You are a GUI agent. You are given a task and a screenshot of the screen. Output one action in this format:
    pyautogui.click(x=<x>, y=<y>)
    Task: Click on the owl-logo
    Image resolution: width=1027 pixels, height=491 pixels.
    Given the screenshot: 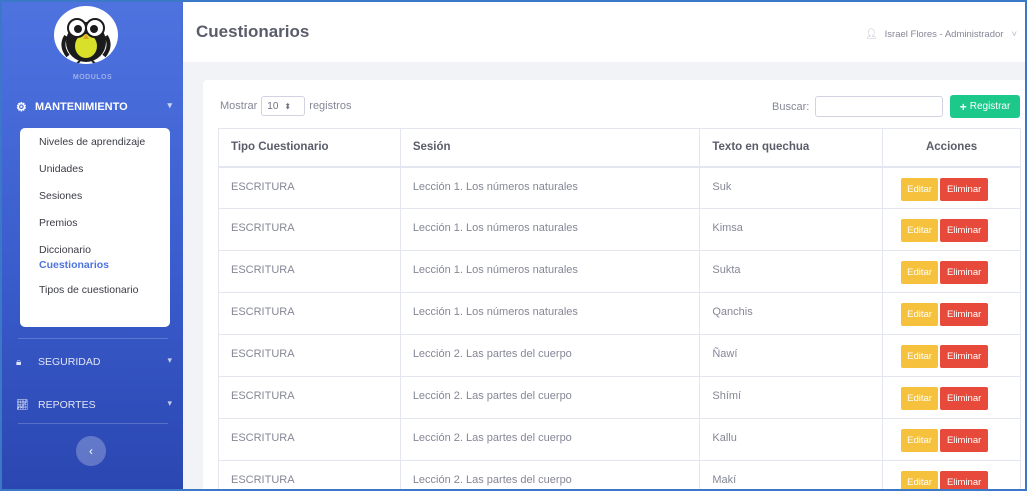 What is the action you would take?
    pyautogui.click(x=86, y=35)
    